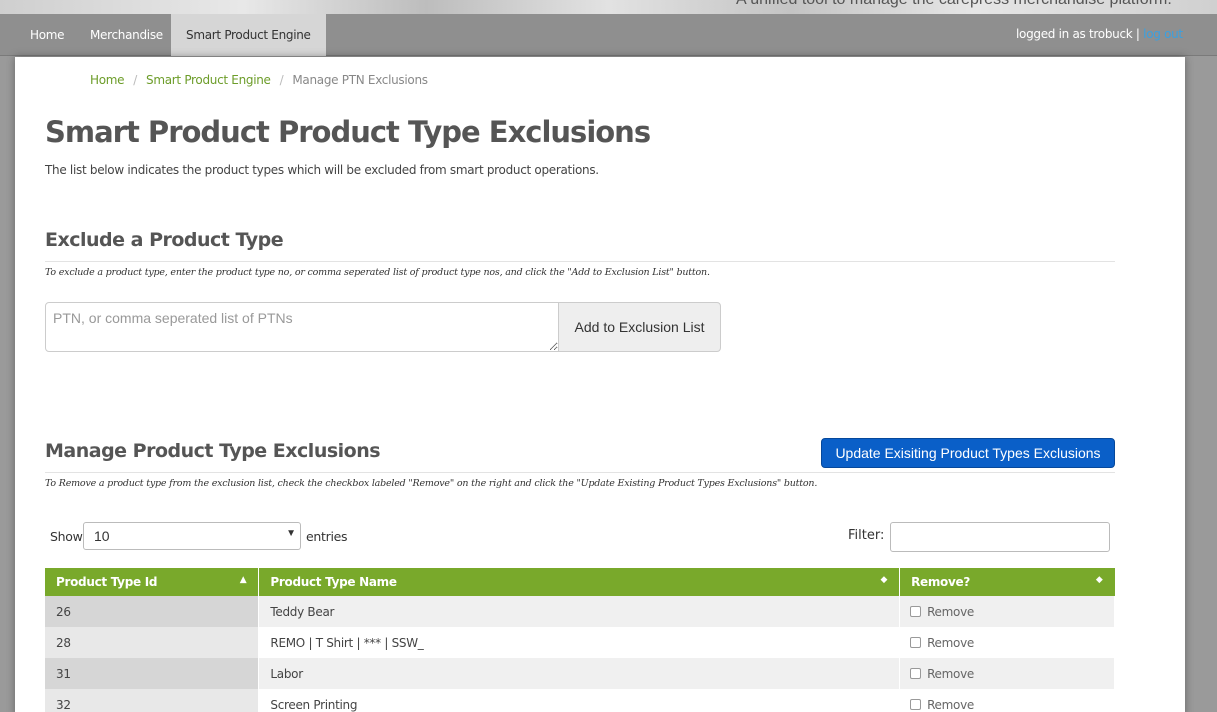  I want to click on table-row: 32 Screen Printing Remove, so click(580, 700).